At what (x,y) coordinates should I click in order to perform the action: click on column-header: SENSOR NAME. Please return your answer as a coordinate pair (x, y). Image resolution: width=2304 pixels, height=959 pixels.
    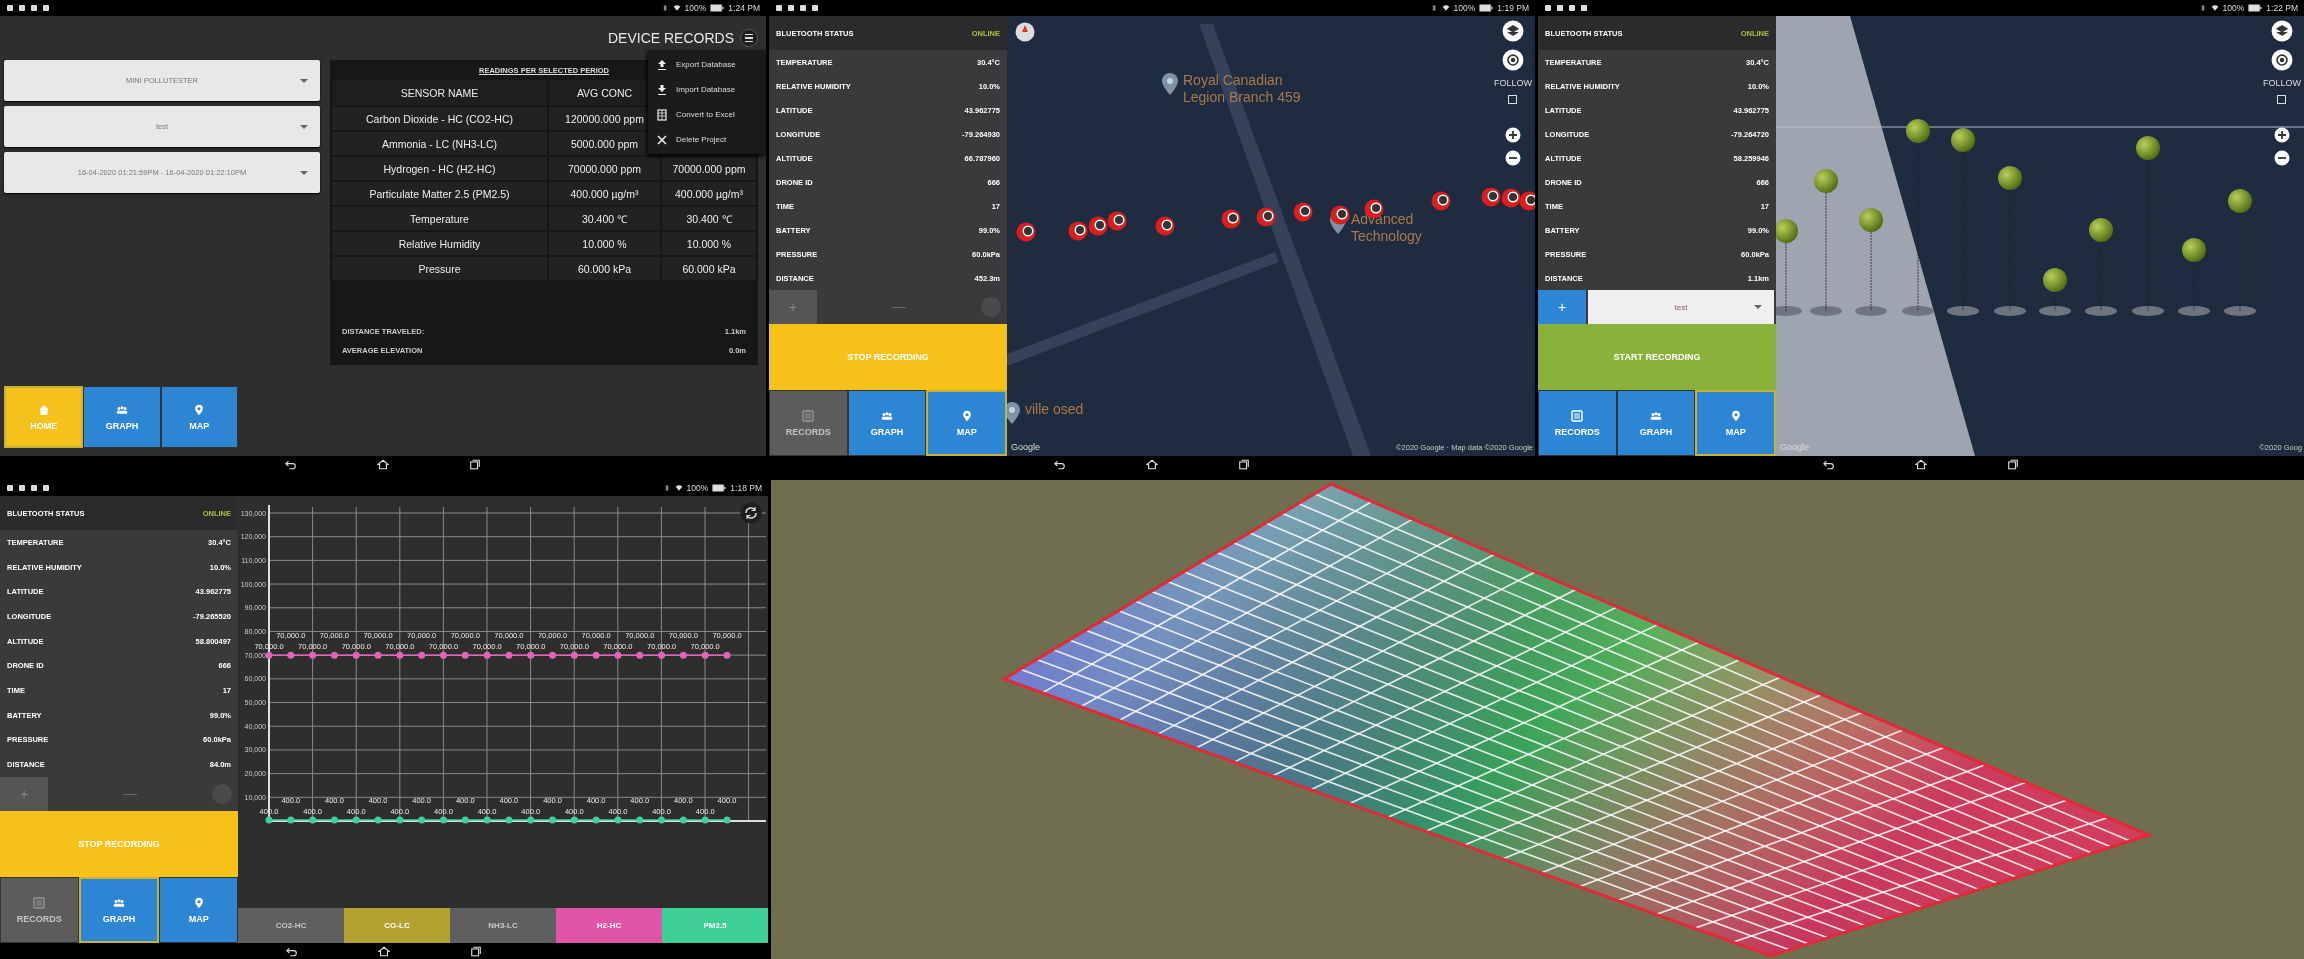
    Looking at the image, I should click on (439, 92).